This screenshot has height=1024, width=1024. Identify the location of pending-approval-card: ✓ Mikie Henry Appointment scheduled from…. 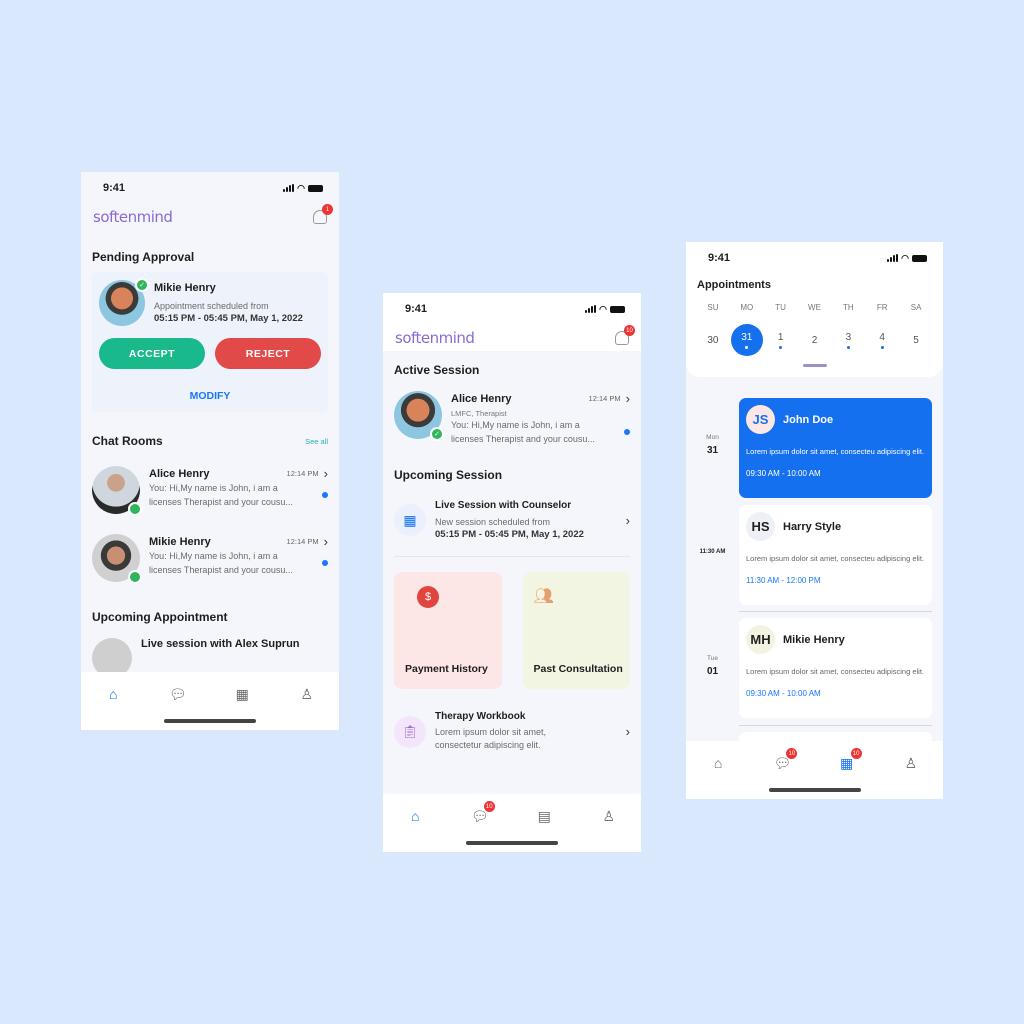
(210, 342).